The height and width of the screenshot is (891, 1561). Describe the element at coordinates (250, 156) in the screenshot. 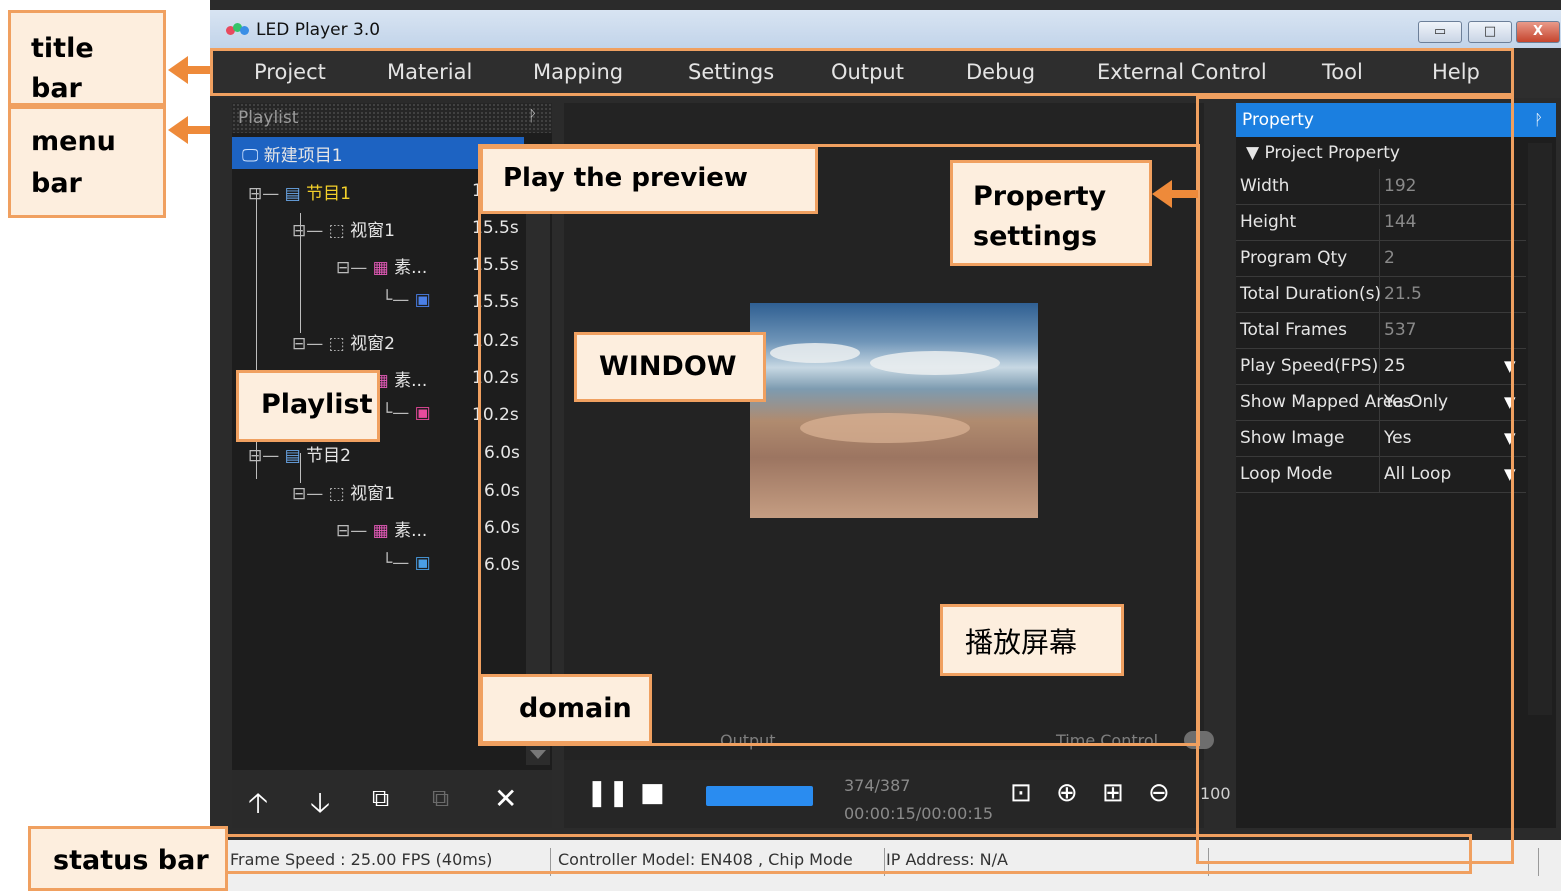

I see `monitor-icon: 🖵` at that location.